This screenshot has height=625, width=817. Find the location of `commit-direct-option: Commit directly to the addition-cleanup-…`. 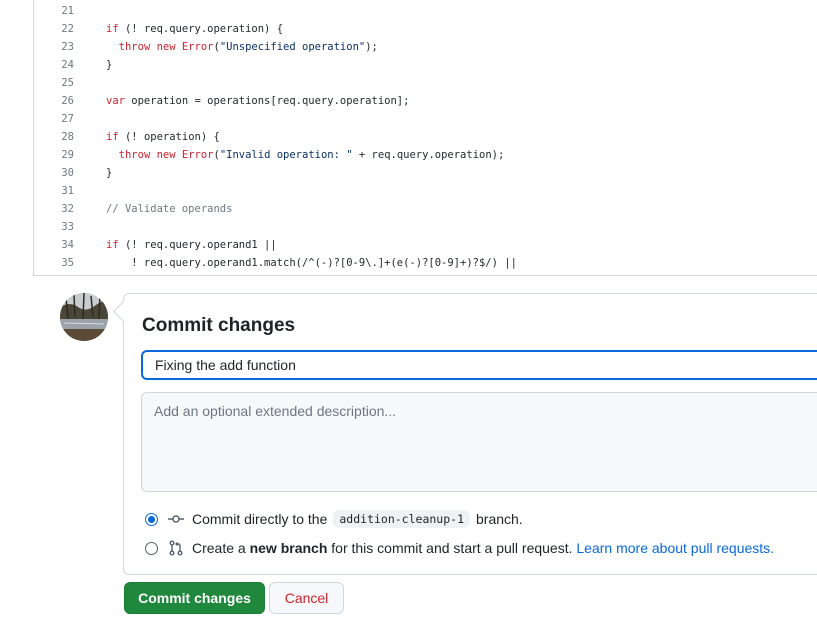

commit-direct-option: Commit directly to the addition-cleanup-… is located at coordinates (334, 519).